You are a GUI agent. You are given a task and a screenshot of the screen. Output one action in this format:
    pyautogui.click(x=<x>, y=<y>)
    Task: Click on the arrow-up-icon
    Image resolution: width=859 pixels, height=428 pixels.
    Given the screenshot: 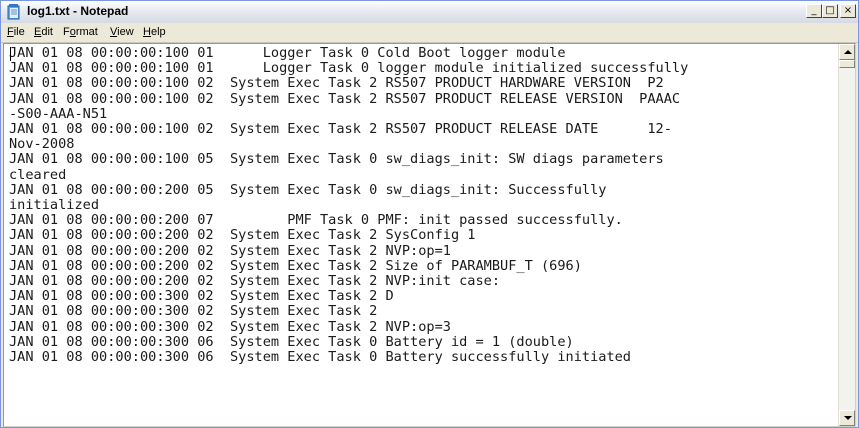 What is the action you would take?
    pyautogui.click(x=848, y=52)
    